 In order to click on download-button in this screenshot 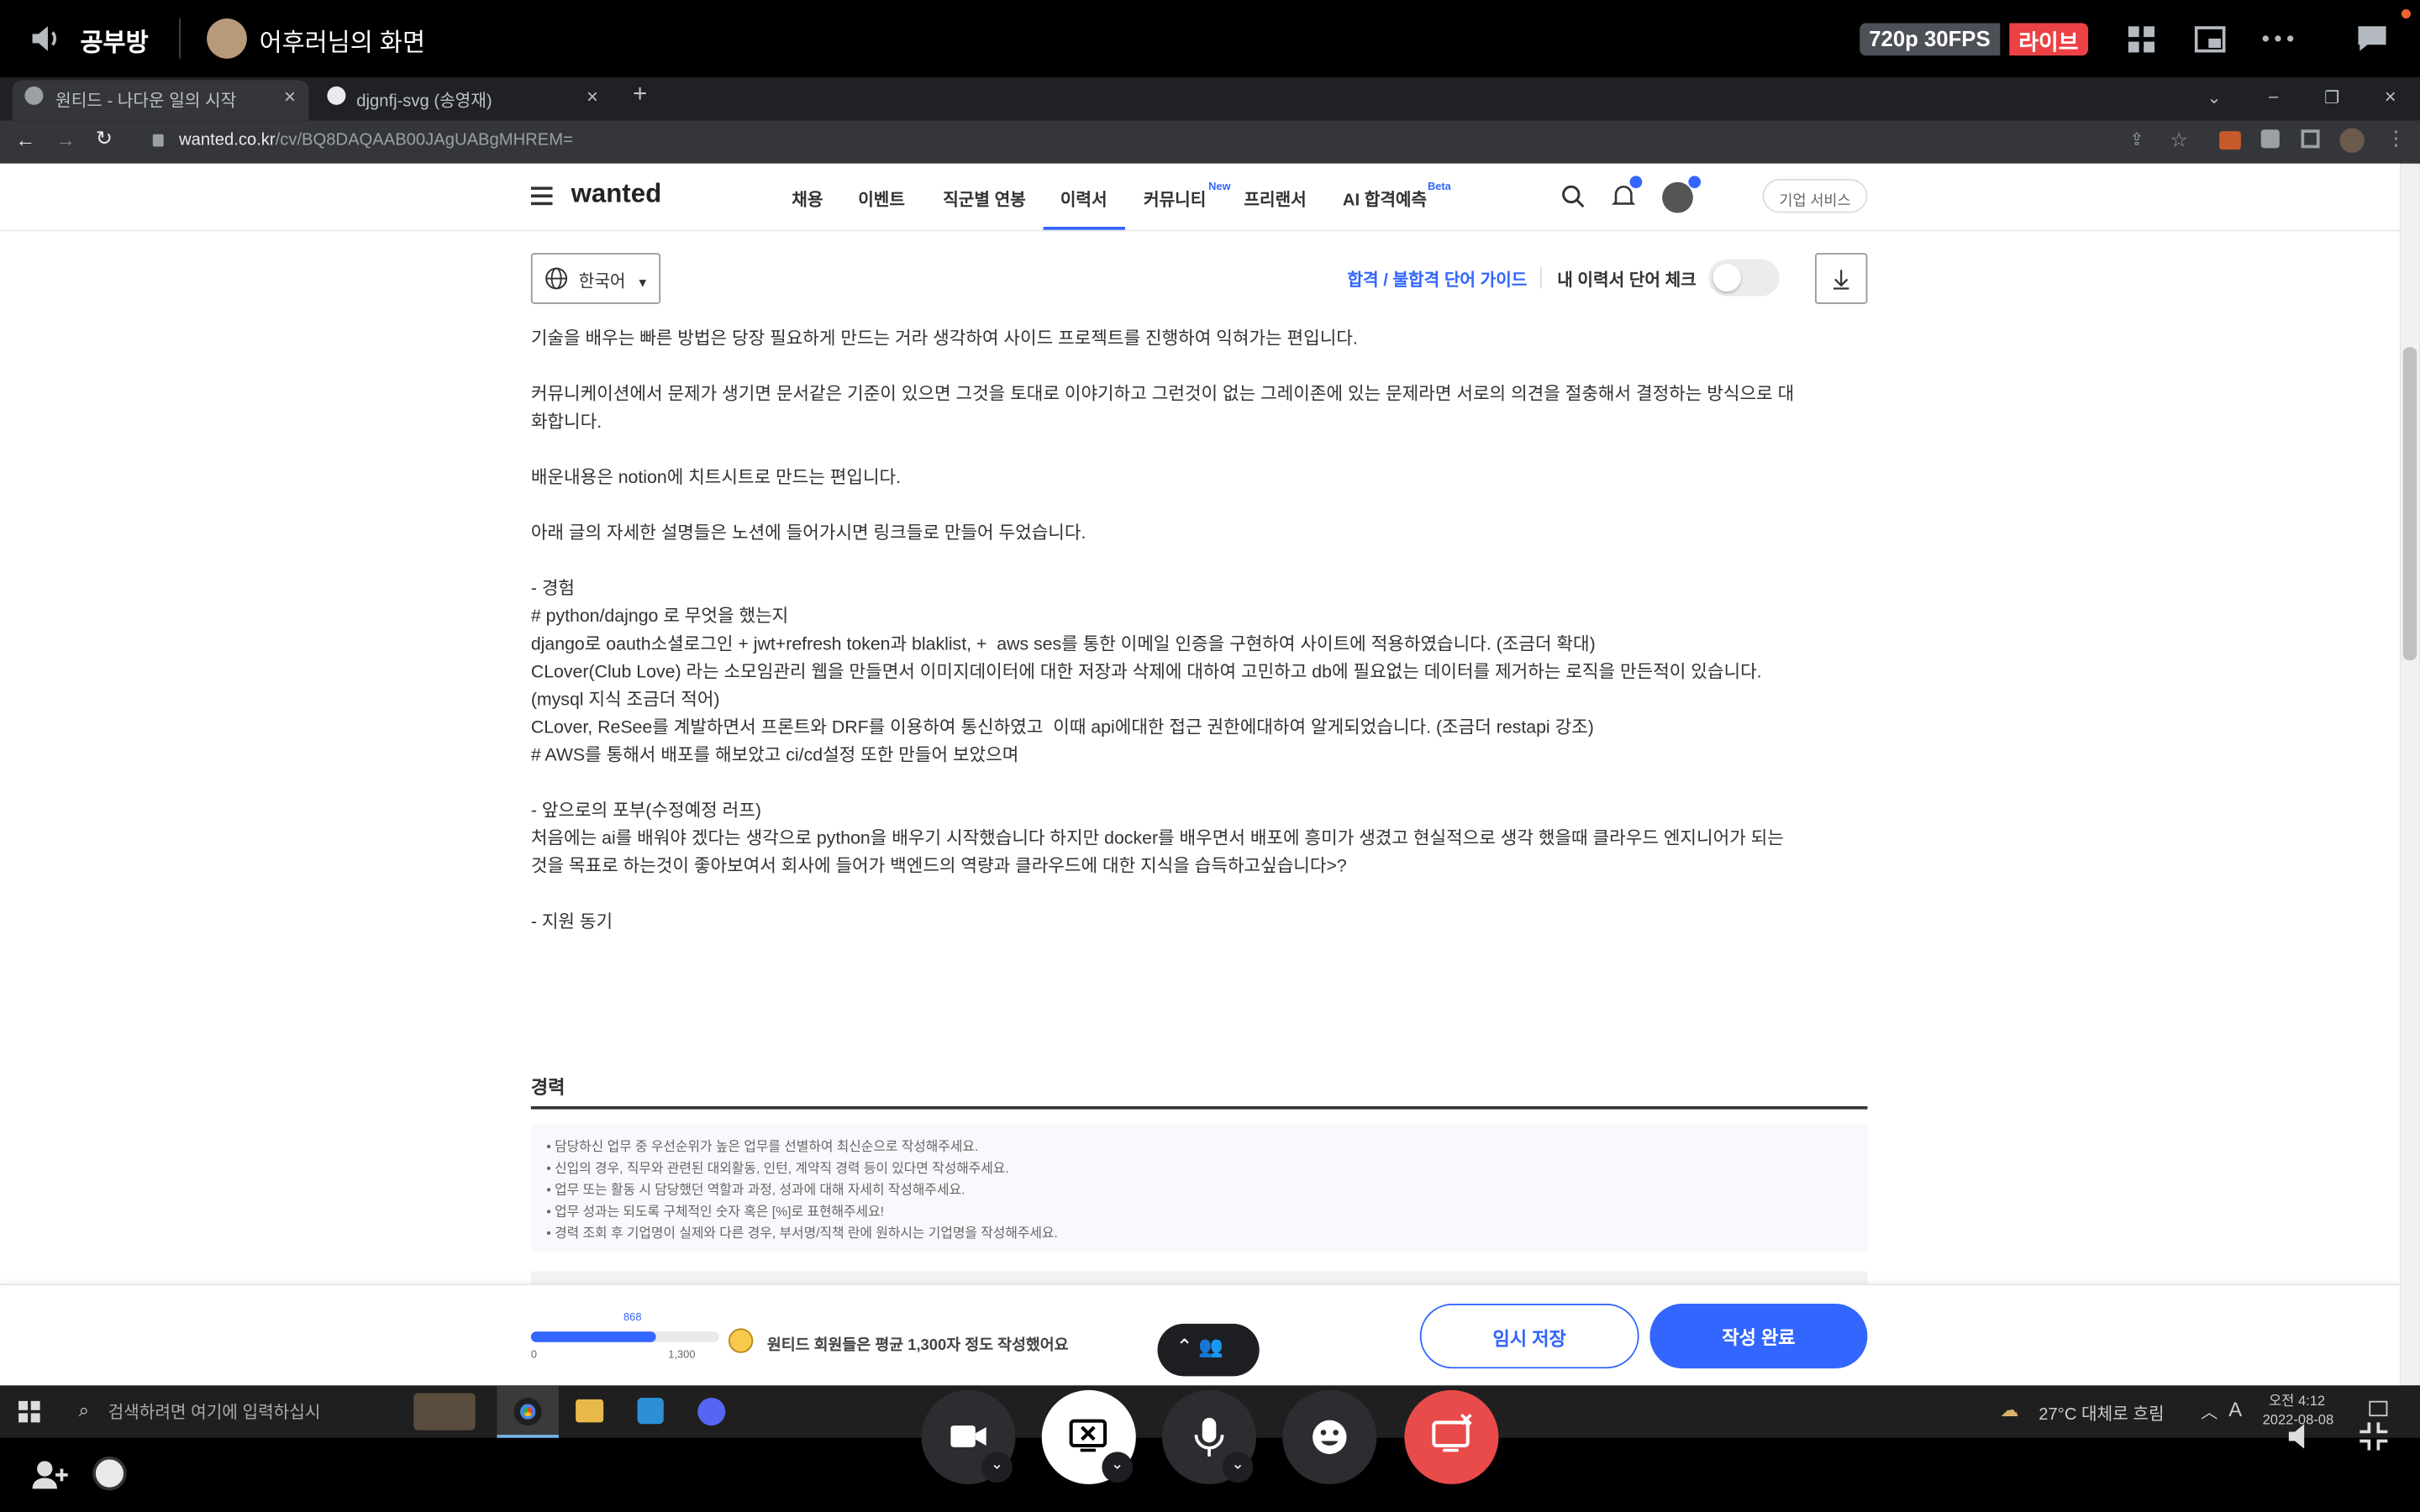, I will do `click(1841, 278)`.